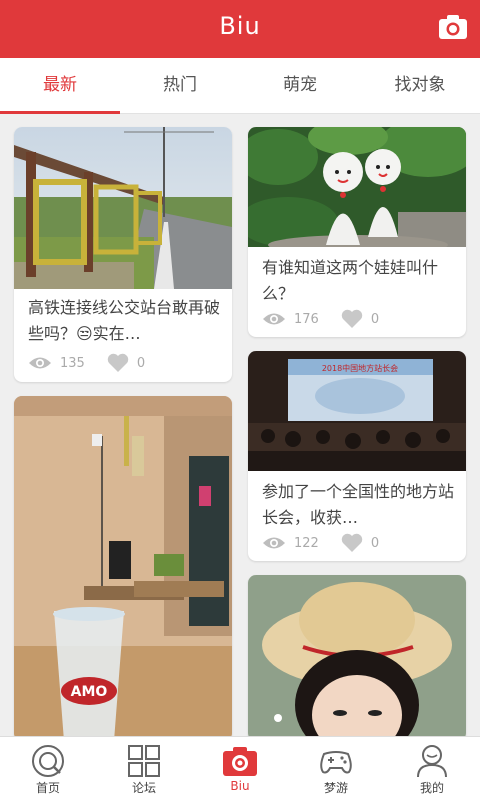 The image size is (480, 800). Describe the element at coordinates (336, 762) in the screenshot. I see `gamepad-icon` at that location.